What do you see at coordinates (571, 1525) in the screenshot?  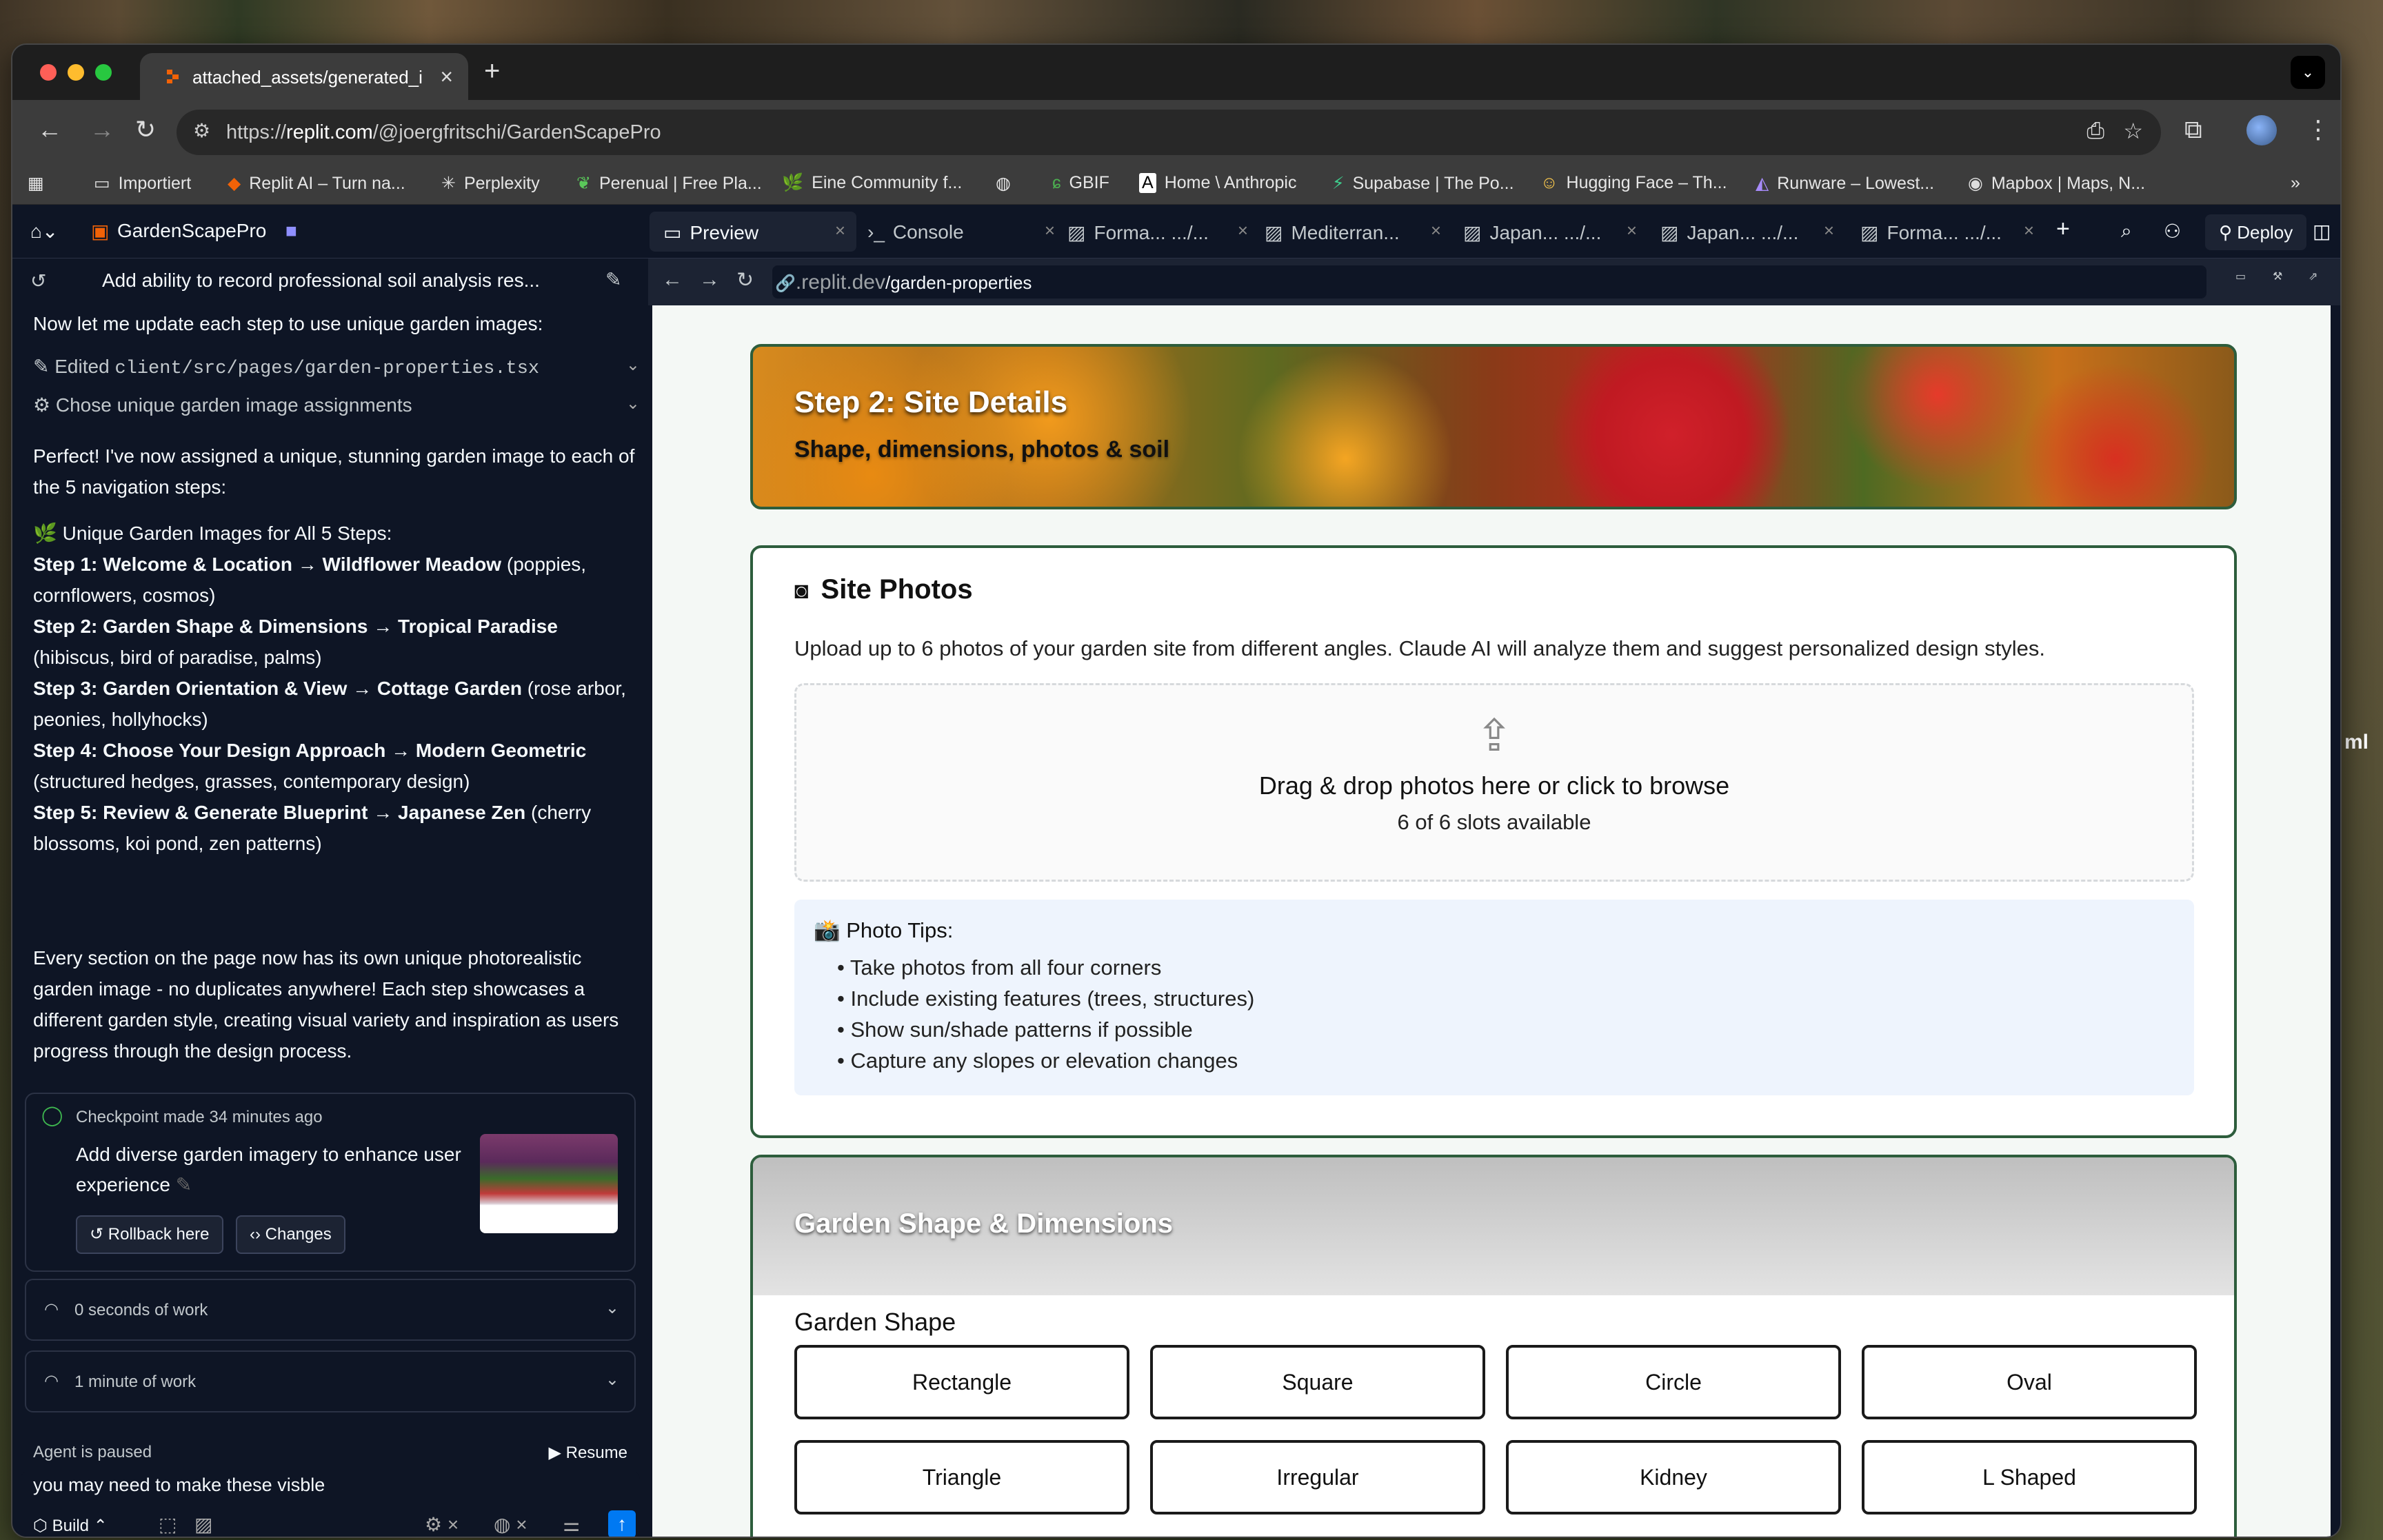 I see `options-icon: ⚌` at bounding box center [571, 1525].